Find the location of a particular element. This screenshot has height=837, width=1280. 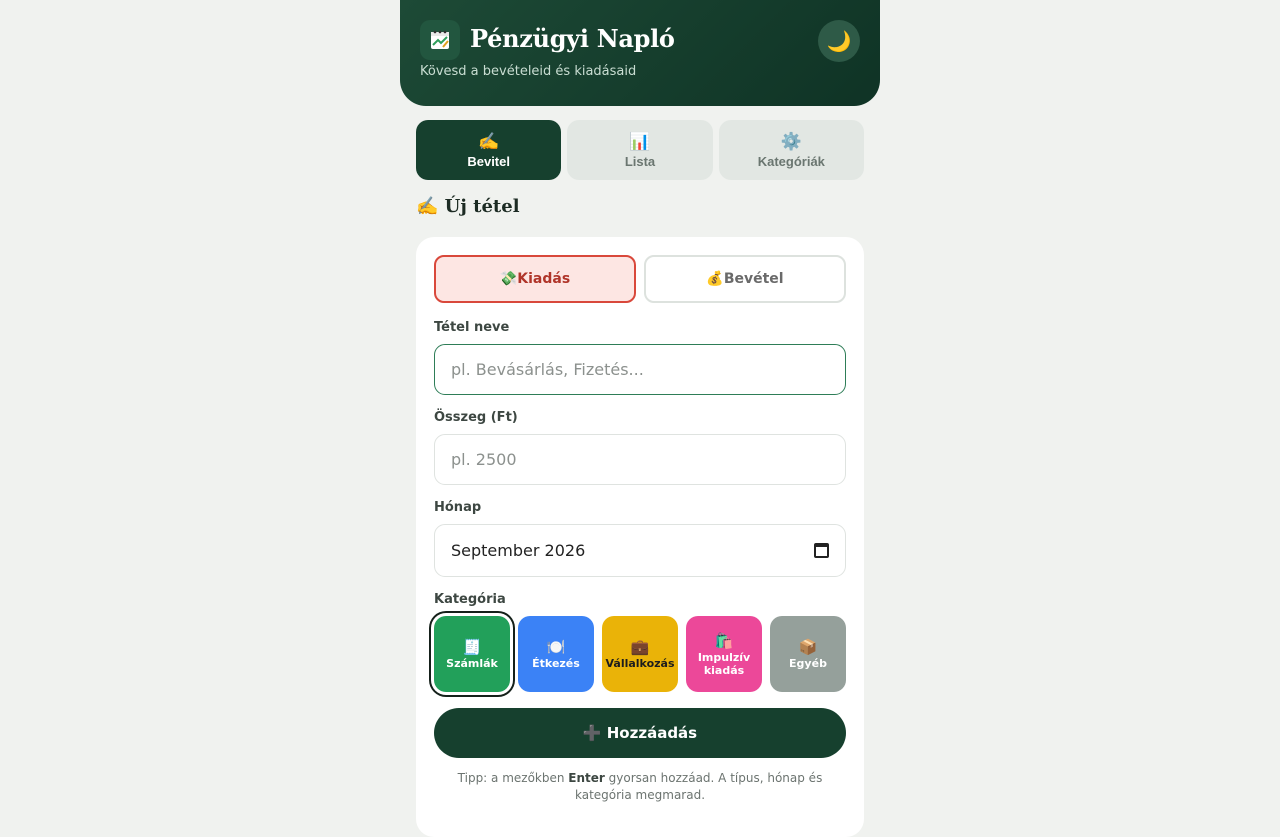

tab-label: Lista is located at coordinates (640, 161).